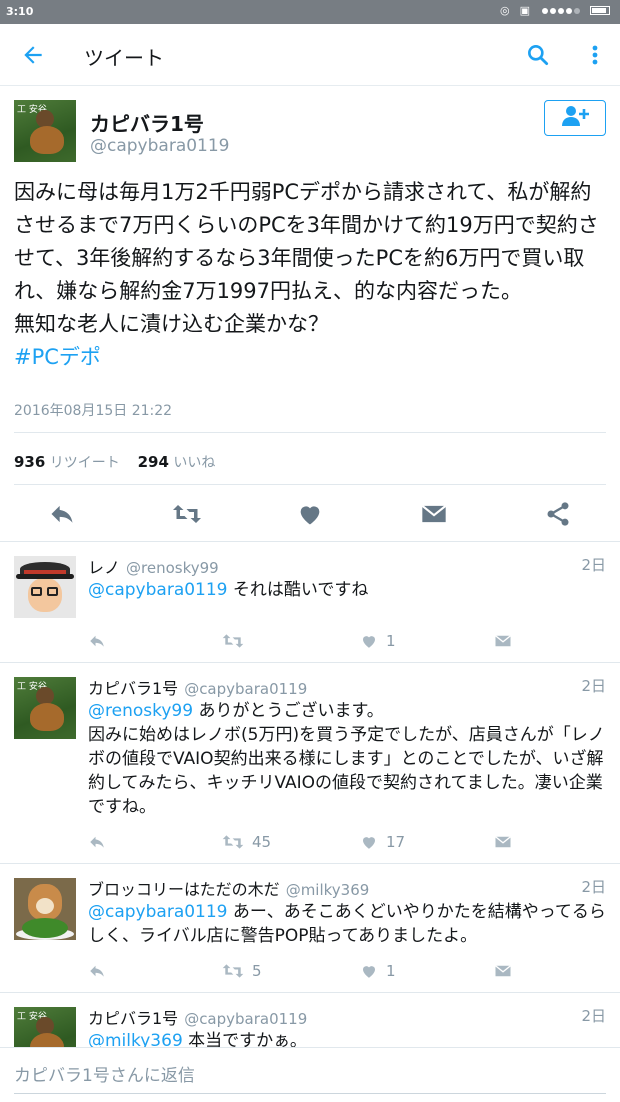 This screenshot has height=1102, width=620. What do you see at coordinates (29, 462) in the screenshot?
I see `retweet-count: 936` at bounding box center [29, 462].